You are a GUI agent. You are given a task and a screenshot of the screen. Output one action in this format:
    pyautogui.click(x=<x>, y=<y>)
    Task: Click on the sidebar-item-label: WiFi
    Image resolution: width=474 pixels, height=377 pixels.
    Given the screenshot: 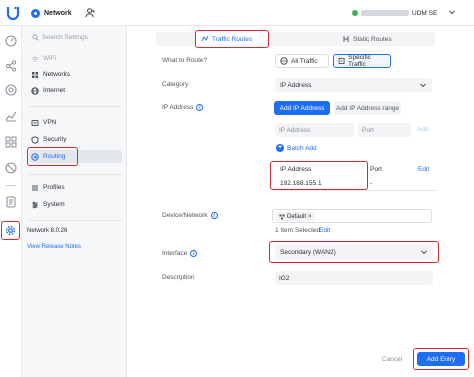 What is the action you would take?
    pyautogui.click(x=49, y=58)
    